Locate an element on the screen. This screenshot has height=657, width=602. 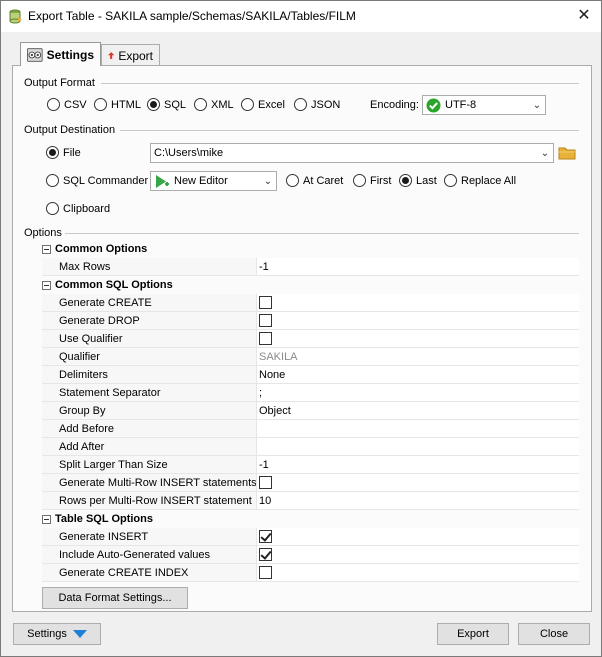
generate-create-index-checkbox is located at coordinates (265, 572).